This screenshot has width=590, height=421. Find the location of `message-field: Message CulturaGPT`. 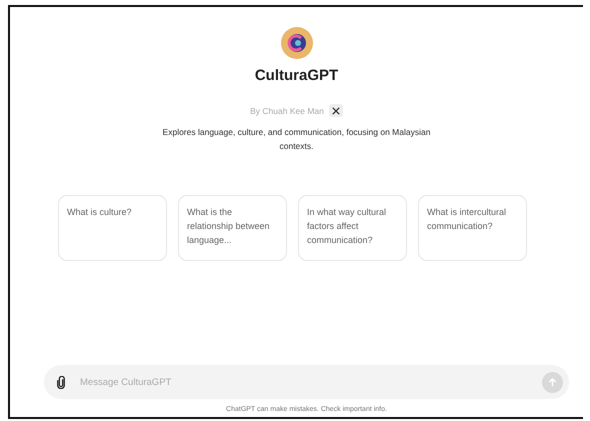

message-field: Message CulturaGPT is located at coordinates (306, 382).